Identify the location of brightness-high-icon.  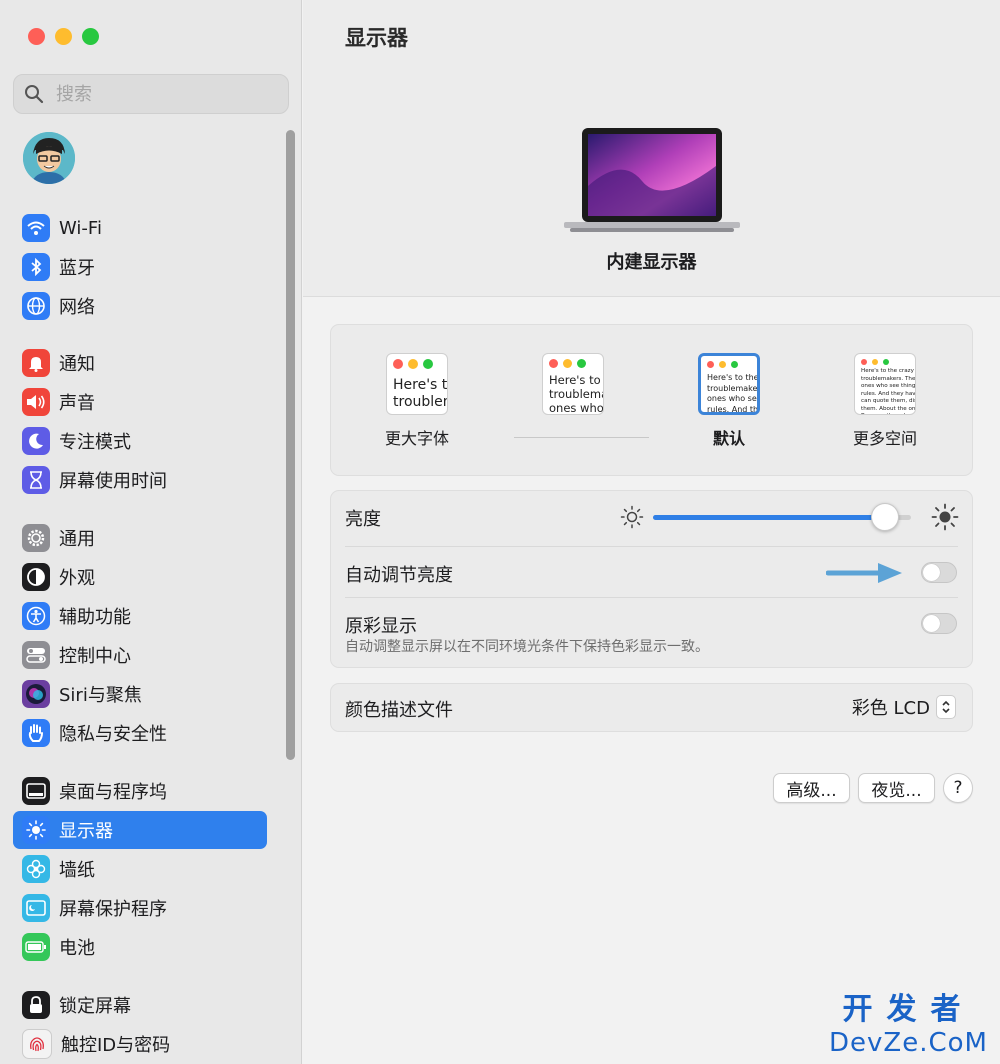
(945, 517).